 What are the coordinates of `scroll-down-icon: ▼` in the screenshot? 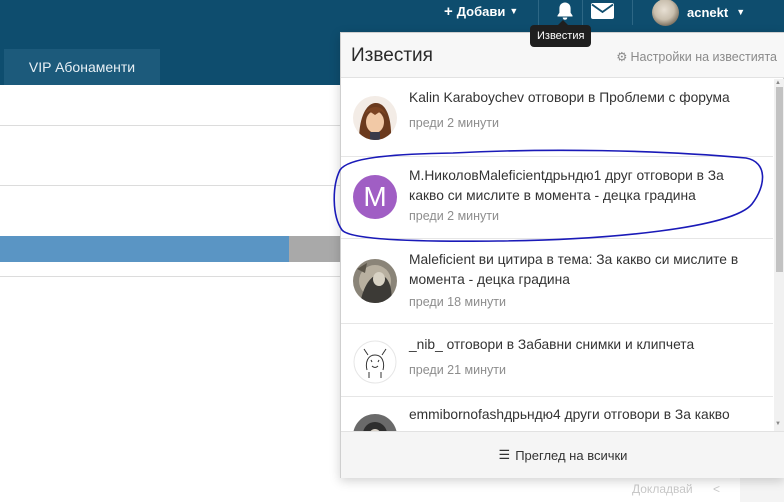 It's located at (778, 424).